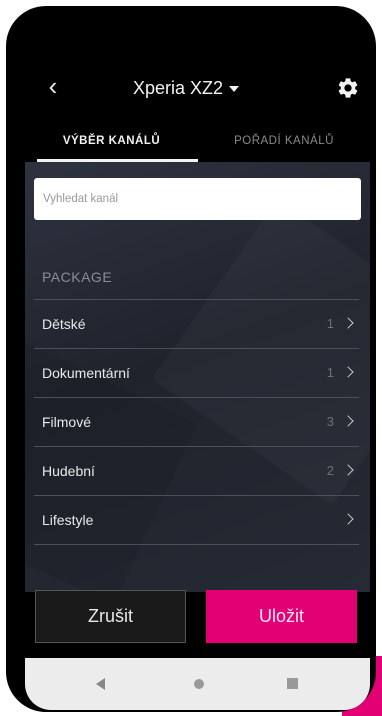  I want to click on category-label: Lifestyle, so click(68, 520).